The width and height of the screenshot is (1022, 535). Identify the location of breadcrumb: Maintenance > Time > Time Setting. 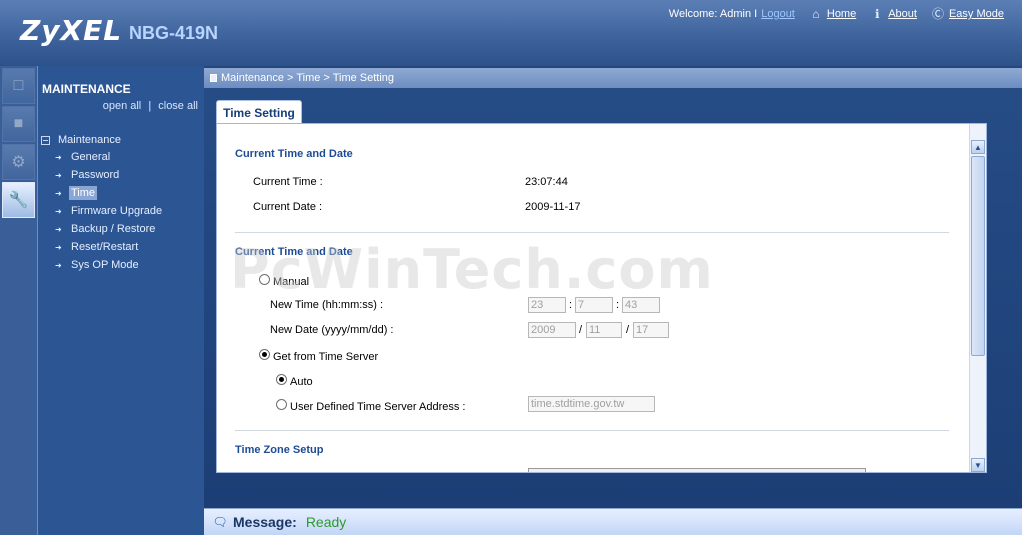
(613, 78).